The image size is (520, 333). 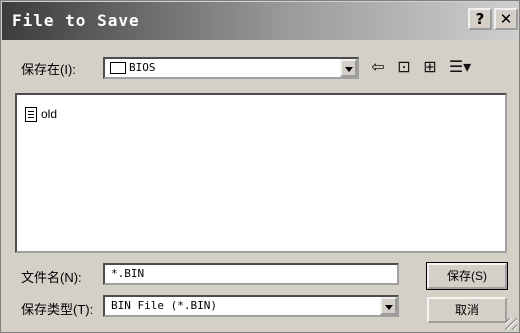 What do you see at coordinates (467, 310) in the screenshot?
I see `cancel-button: 取消` at bounding box center [467, 310].